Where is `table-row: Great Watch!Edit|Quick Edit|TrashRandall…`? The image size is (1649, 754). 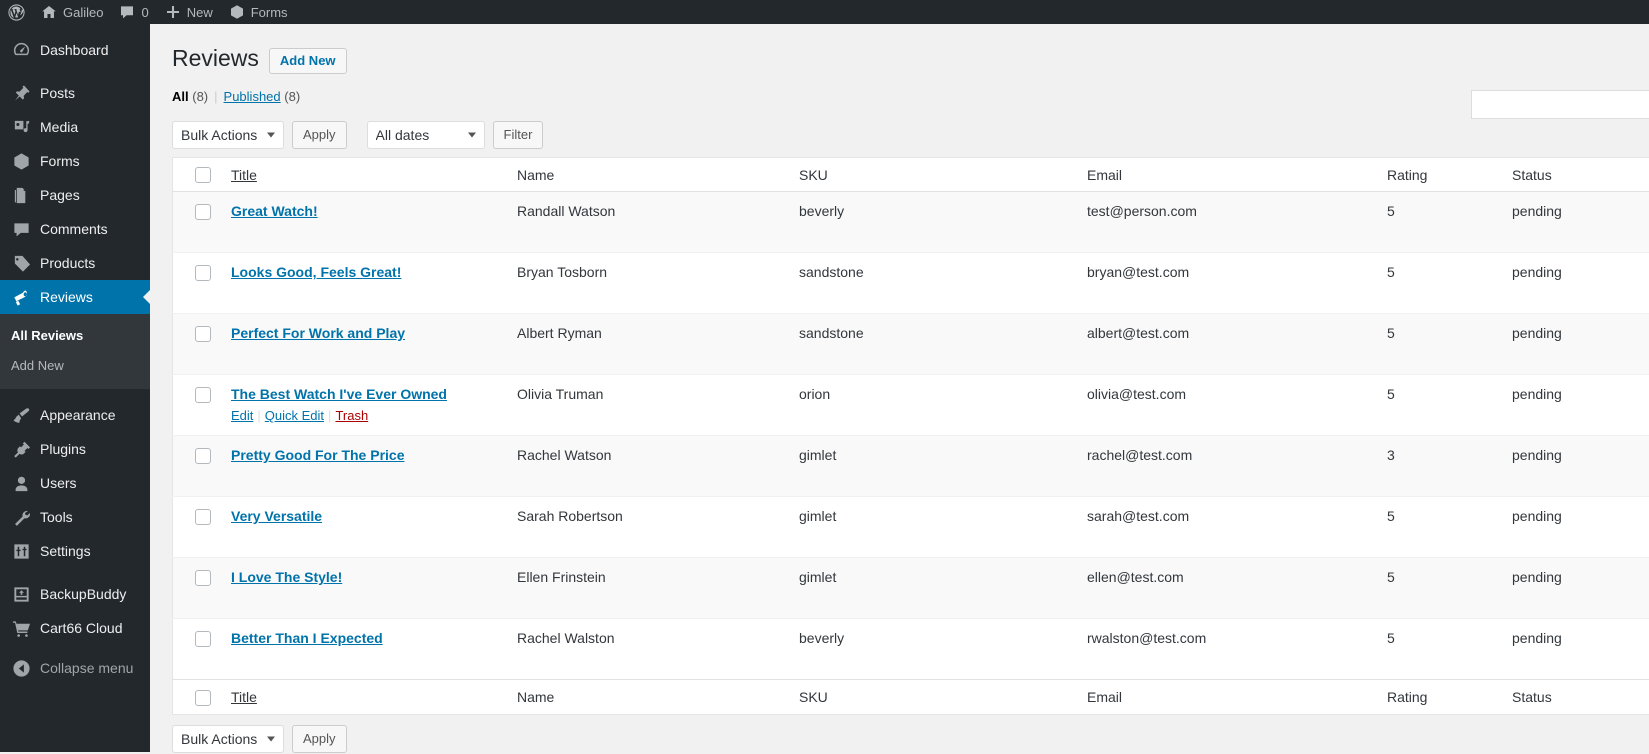 table-row: Great Watch!Edit|Quick Edit|TrashRandall… is located at coordinates (911, 222).